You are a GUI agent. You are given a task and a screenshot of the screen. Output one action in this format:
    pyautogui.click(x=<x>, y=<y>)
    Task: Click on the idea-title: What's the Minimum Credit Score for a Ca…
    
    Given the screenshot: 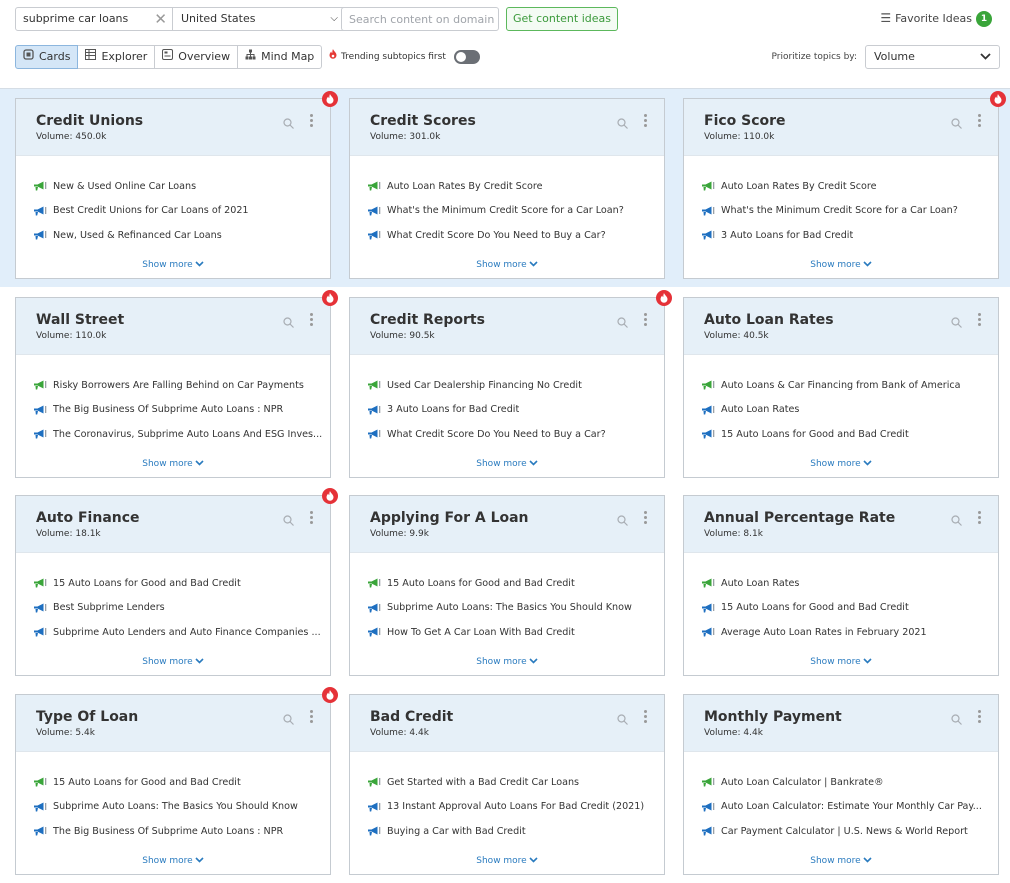 What is the action you would take?
    pyautogui.click(x=839, y=211)
    